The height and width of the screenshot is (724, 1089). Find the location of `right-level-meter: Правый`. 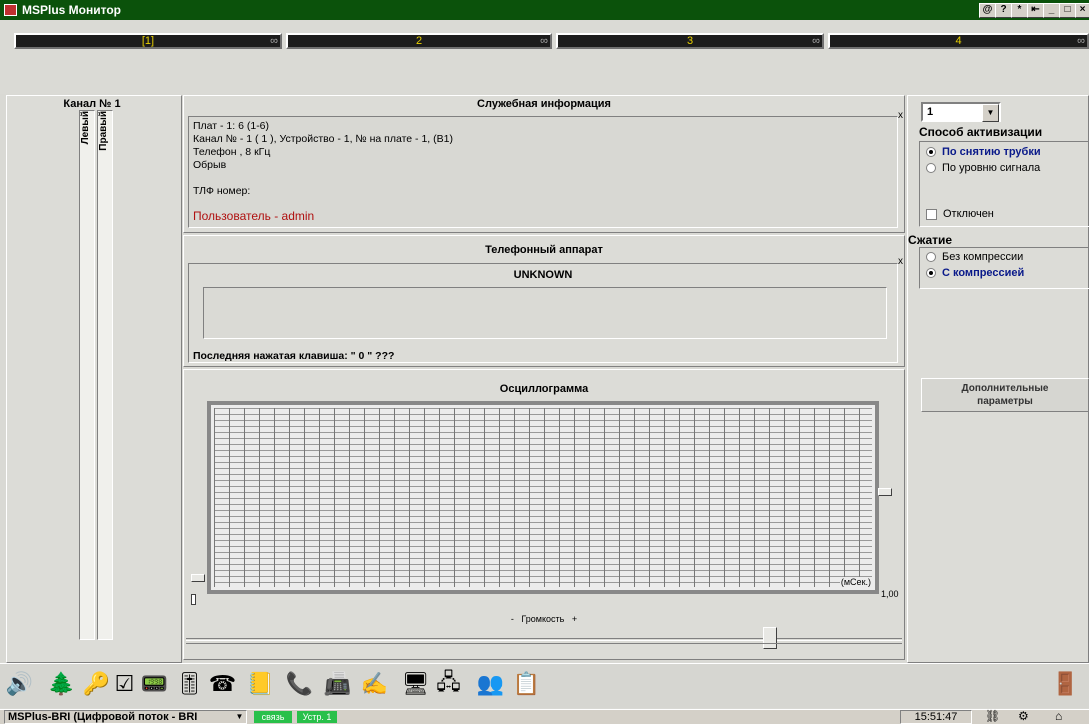

right-level-meter: Правый is located at coordinates (105, 375).